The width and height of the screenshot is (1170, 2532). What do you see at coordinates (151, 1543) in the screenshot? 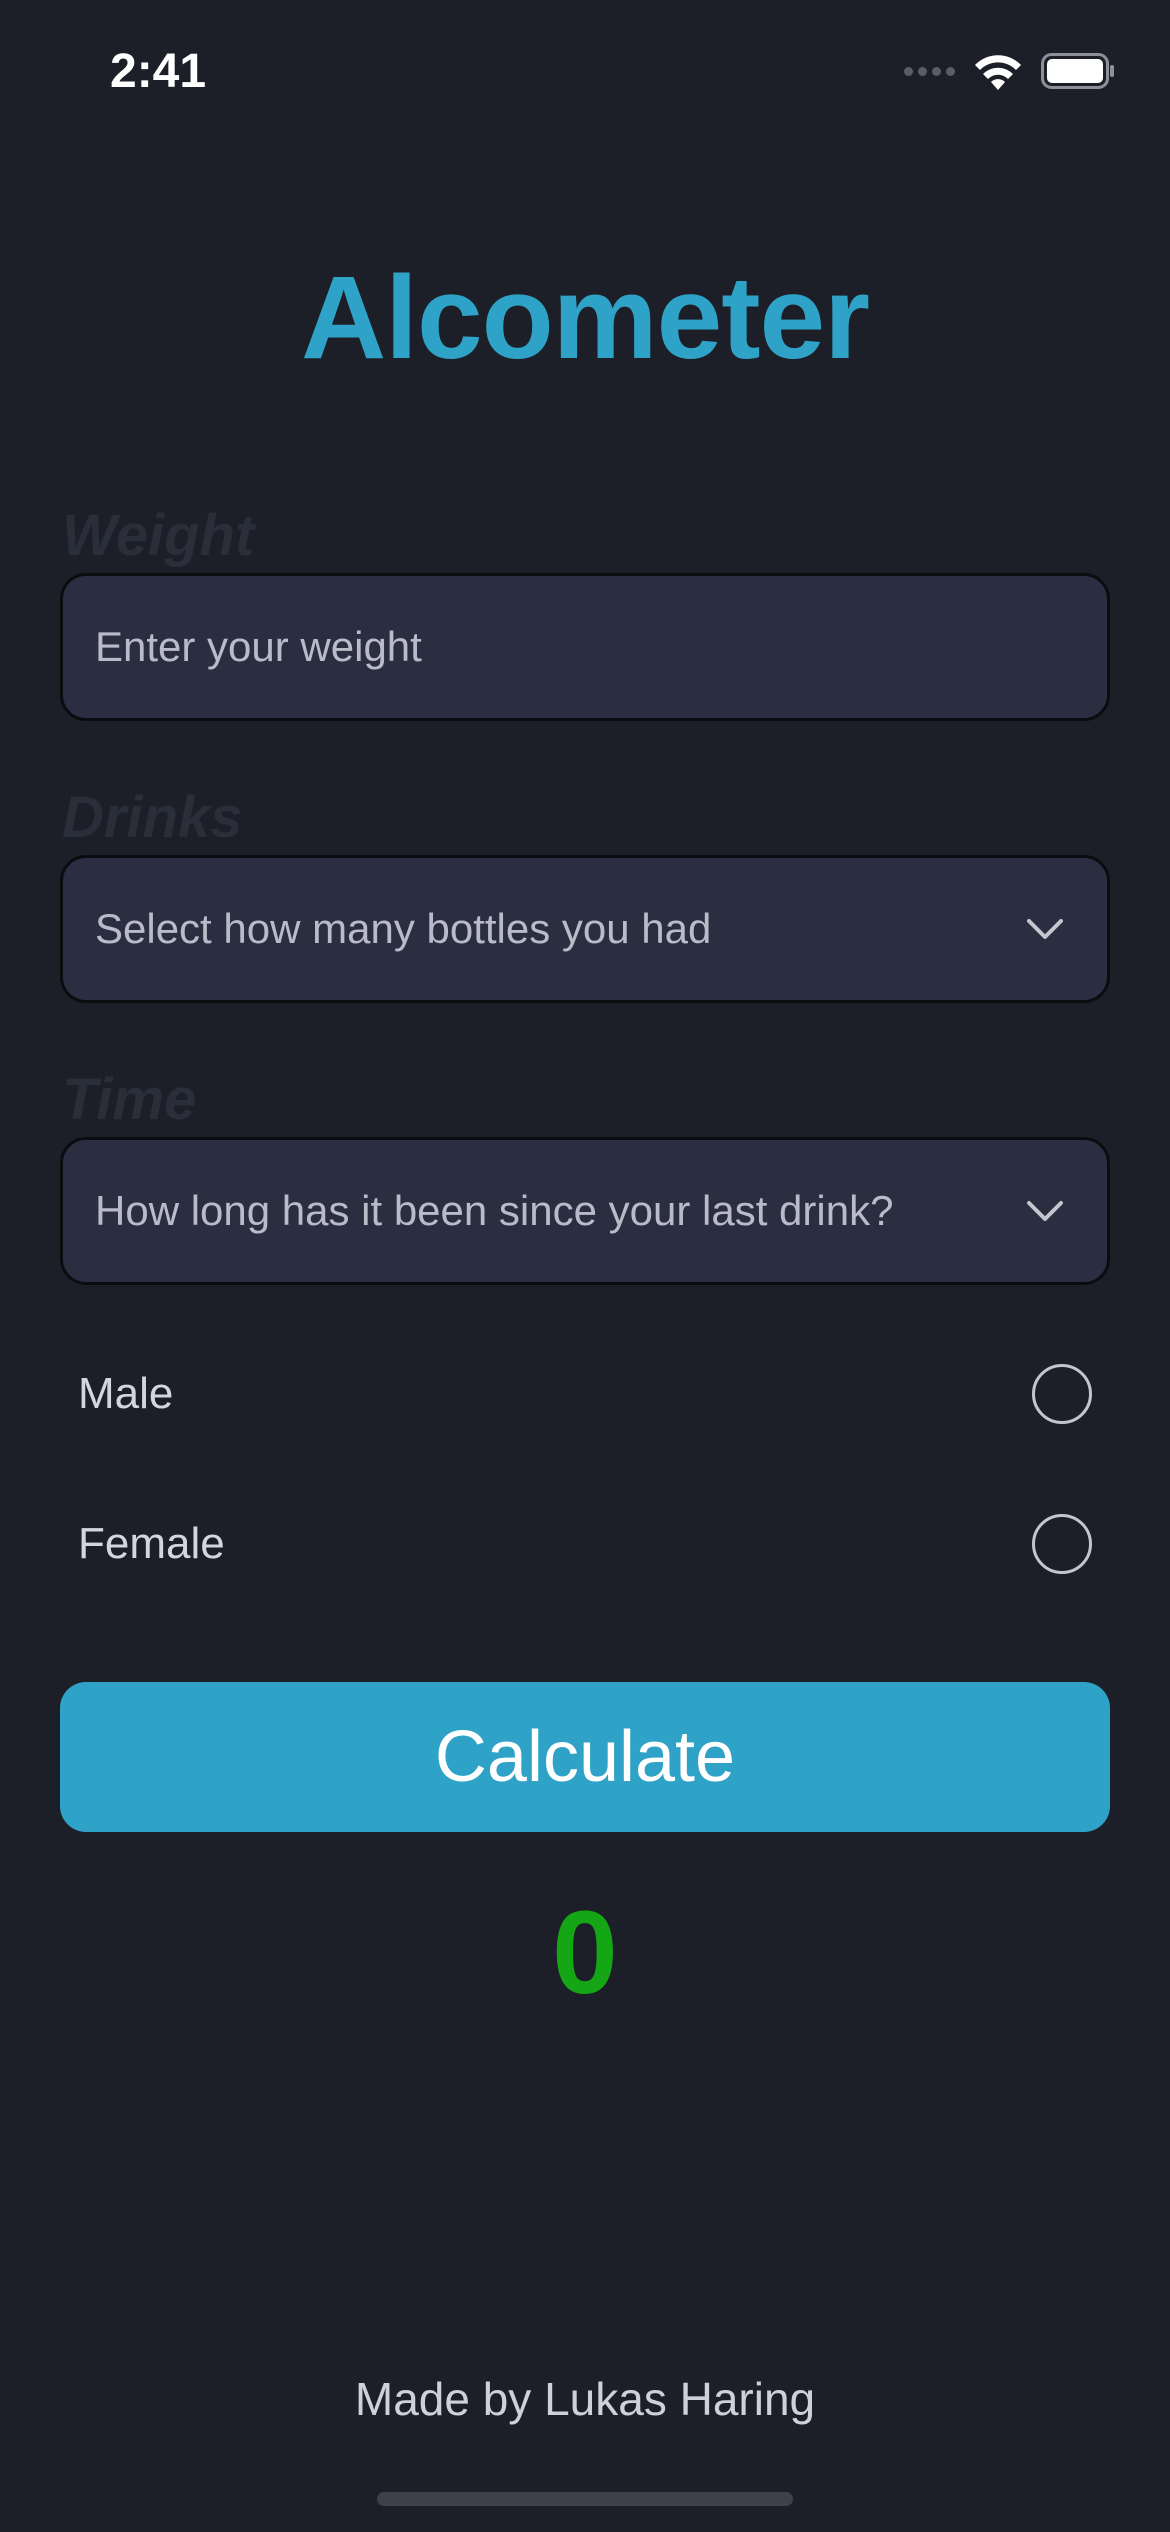
I see `gender-label-female: Female` at bounding box center [151, 1543].